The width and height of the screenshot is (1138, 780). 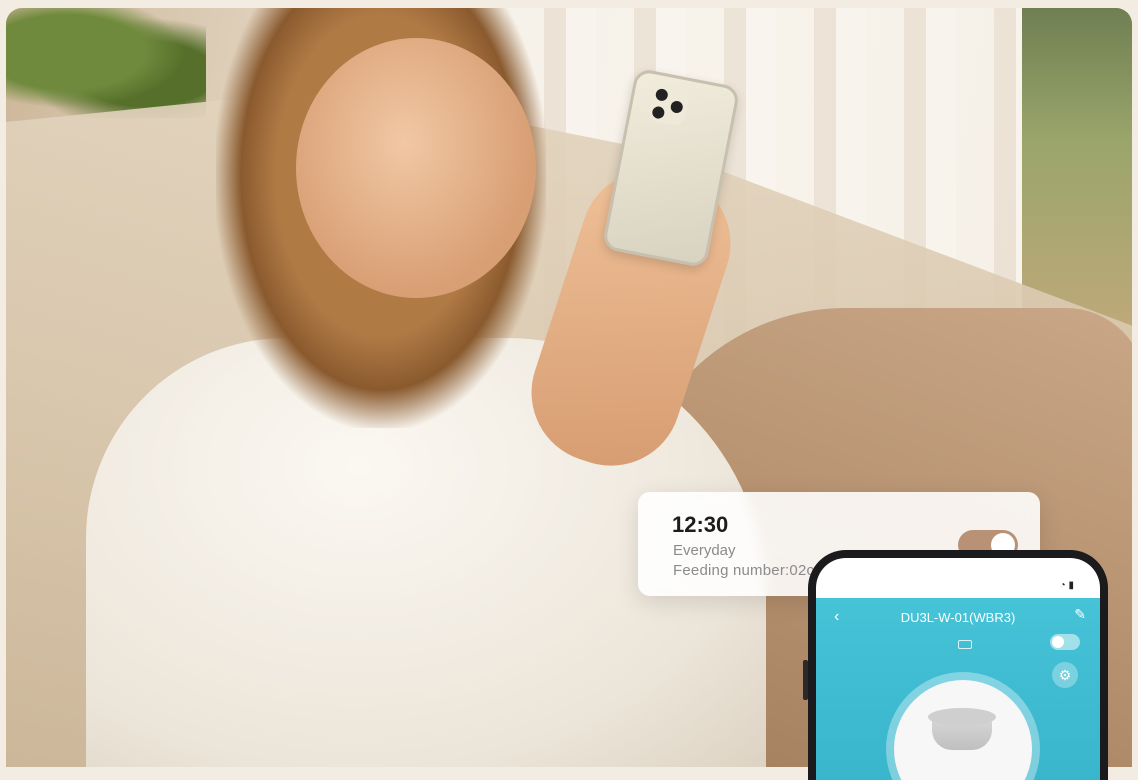 I want to click on camera-module-icon, so click(x=669, y=105).